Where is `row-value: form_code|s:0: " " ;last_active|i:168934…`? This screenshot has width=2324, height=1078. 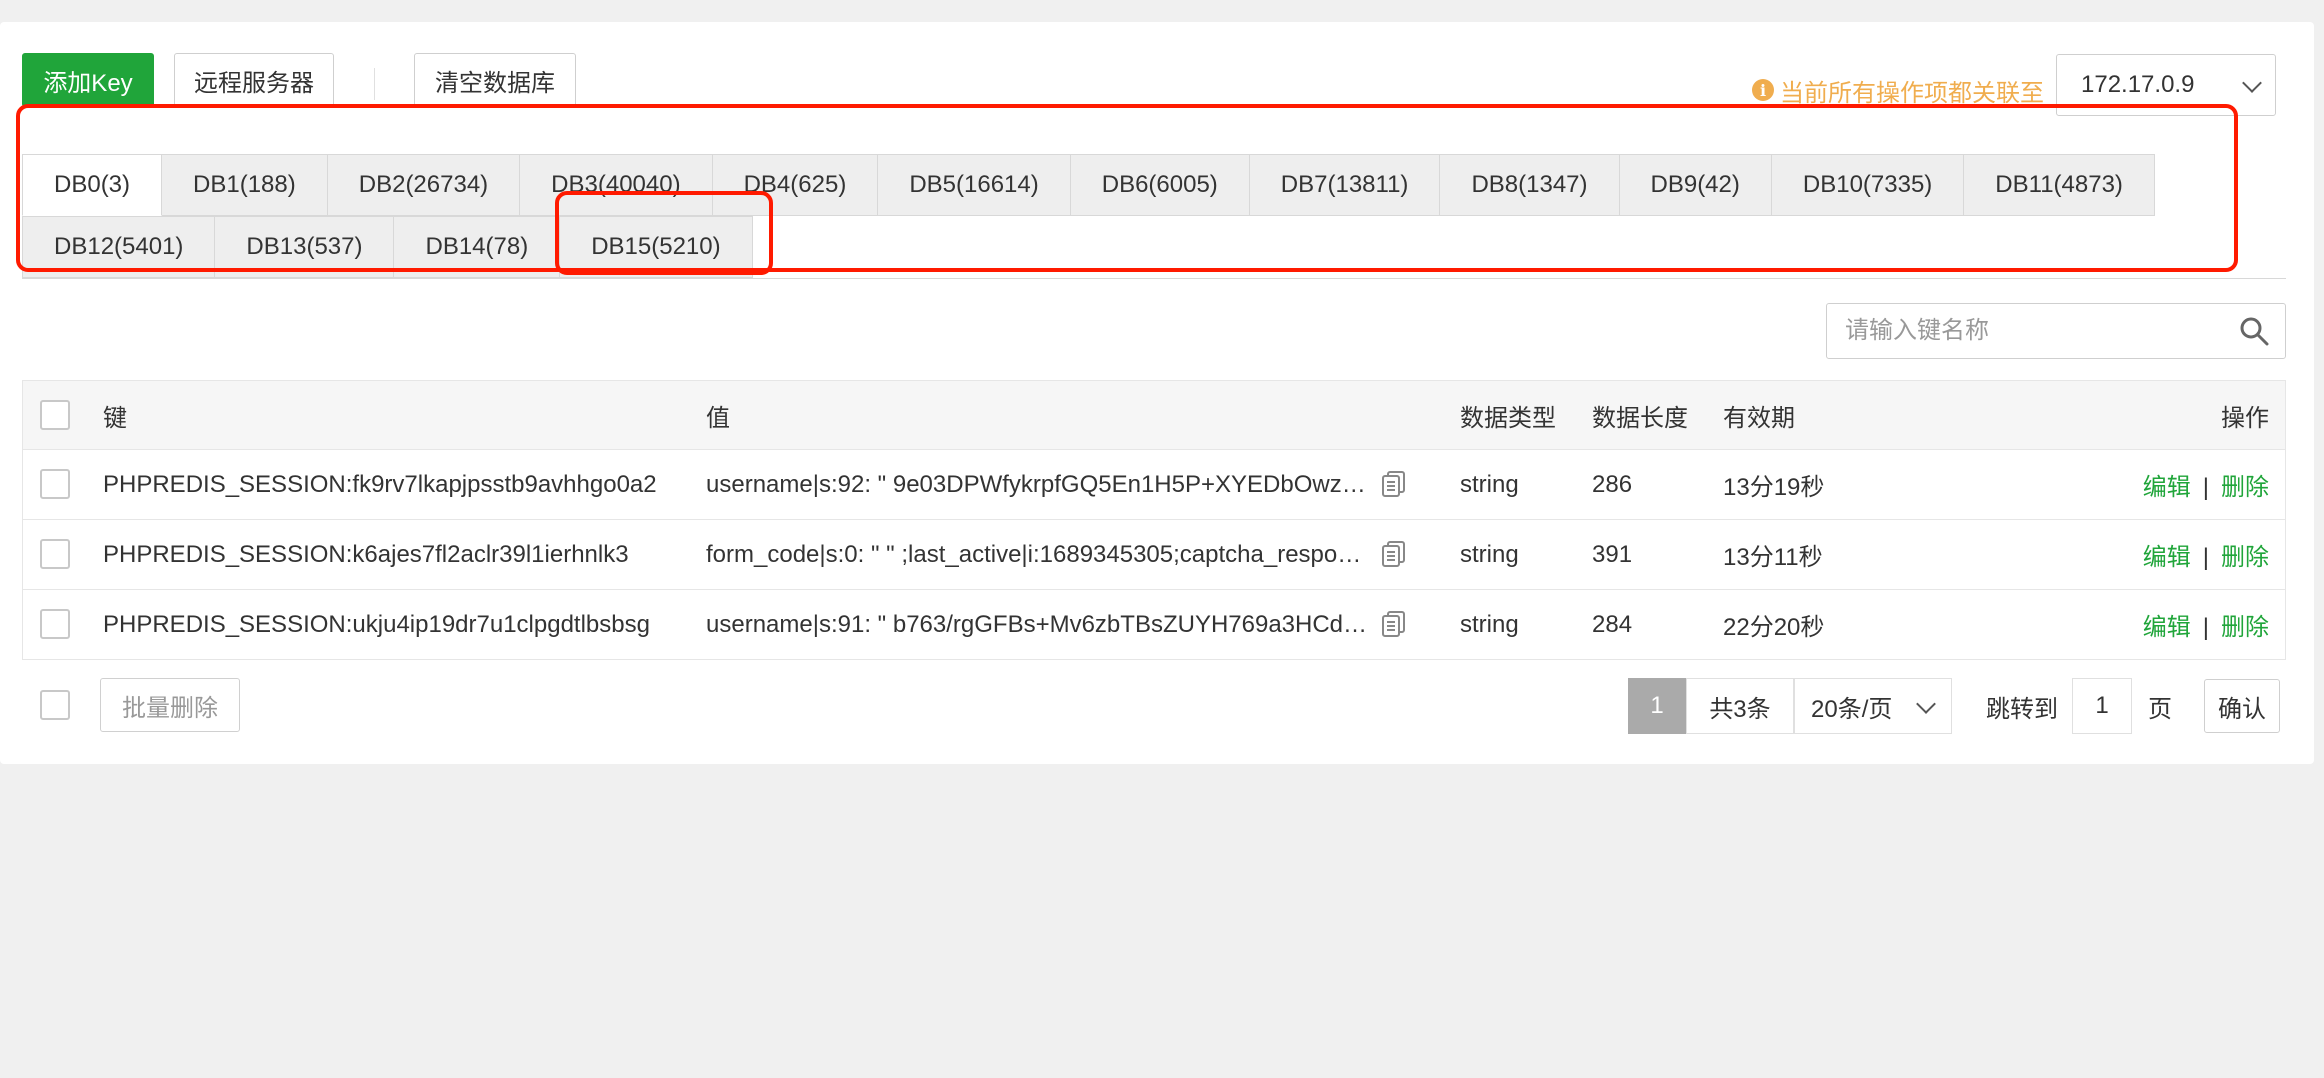
row-value: form_code|s:0: " " ;last_active|i:168934… is located at coordinates (1034, 554).